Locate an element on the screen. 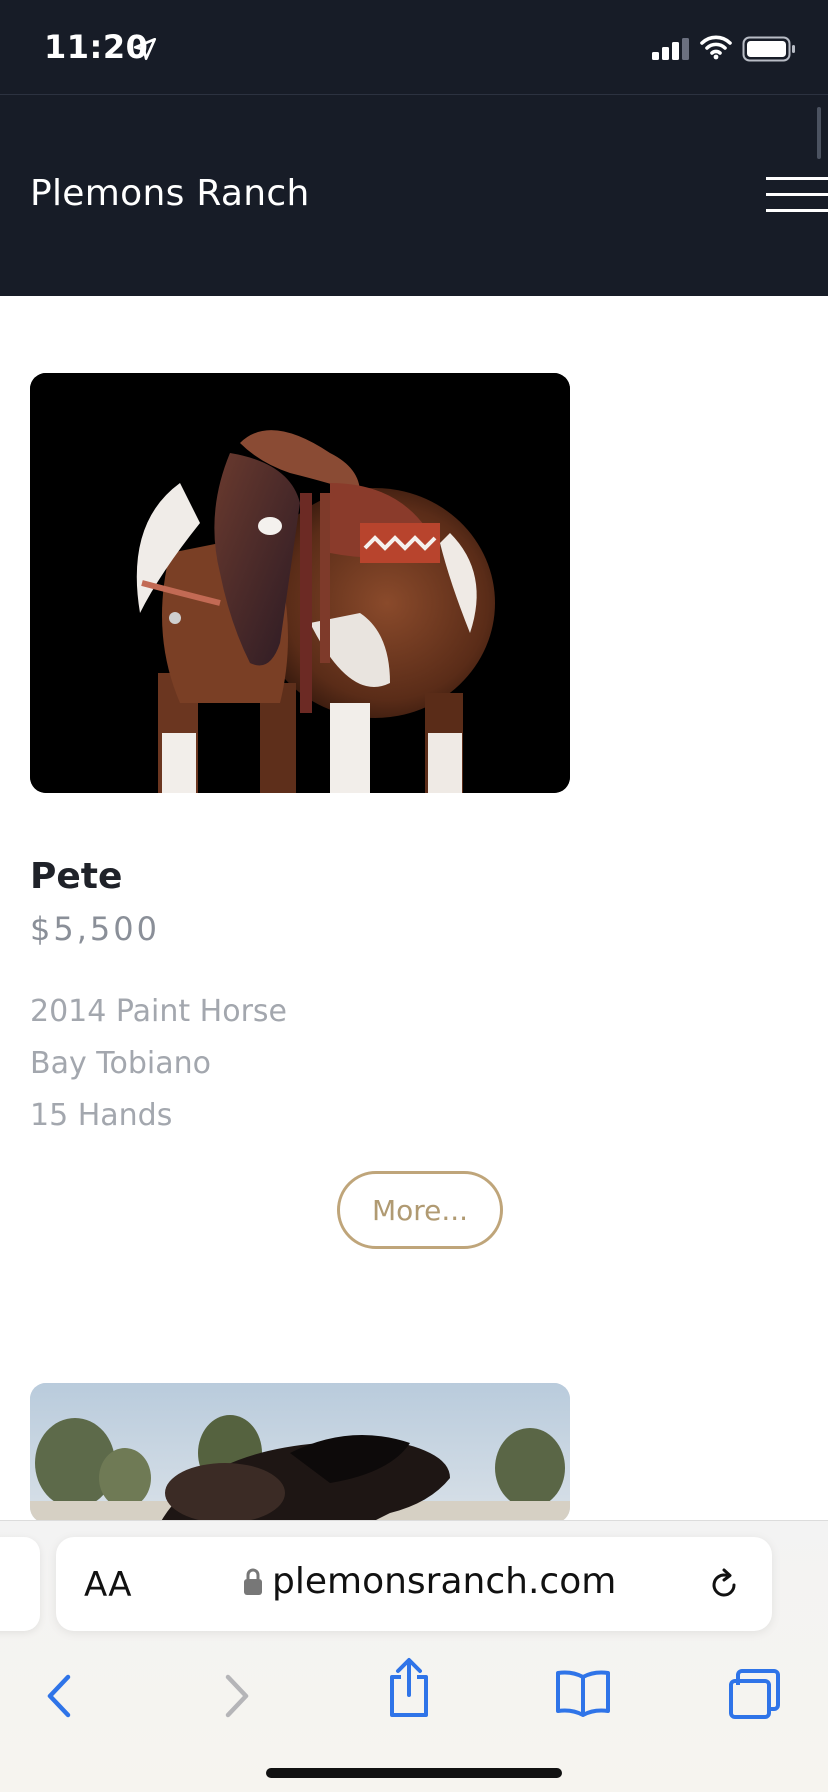 Image resolution: width=828 pixels, height=1792 pixels. previous-tab-peek is located at coordinates (20, 1584).